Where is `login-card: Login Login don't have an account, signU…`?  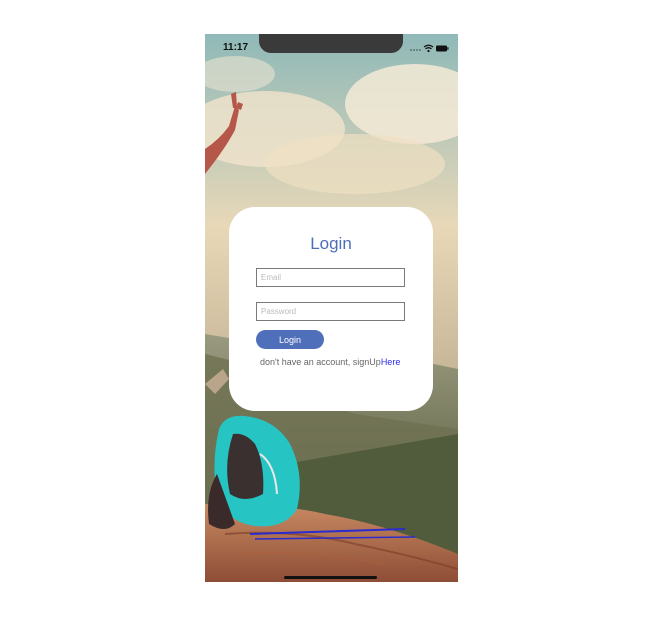
login-card: Login Login don't have an account, signU… is located at coordinates (331, 309).